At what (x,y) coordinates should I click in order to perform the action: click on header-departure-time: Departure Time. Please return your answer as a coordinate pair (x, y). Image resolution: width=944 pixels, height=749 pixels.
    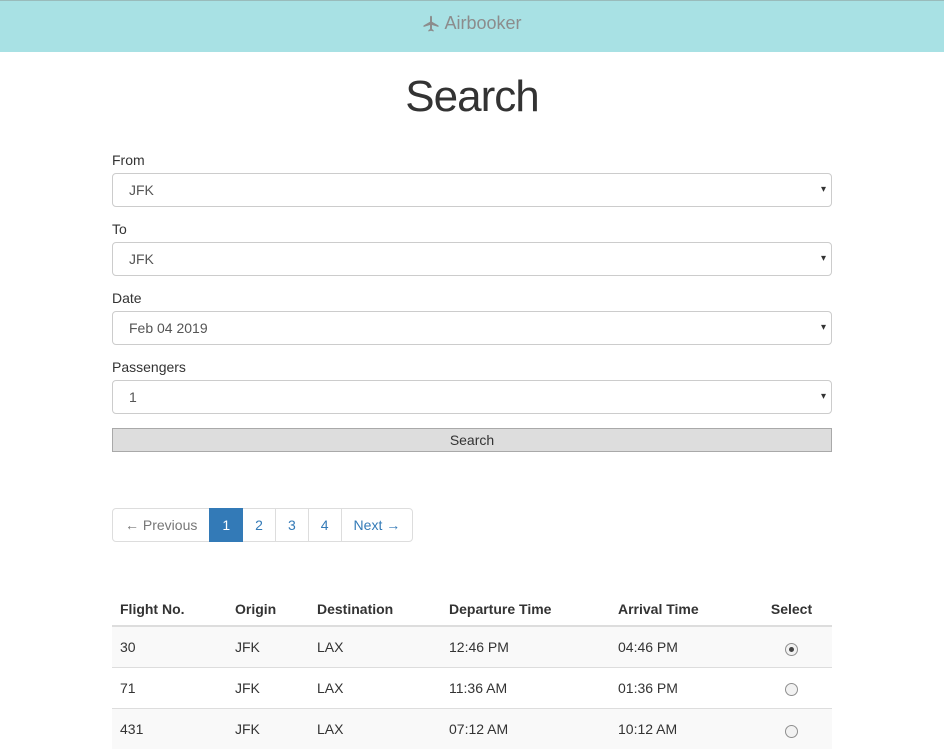
    Looking at the image, I should click on (525, 605).